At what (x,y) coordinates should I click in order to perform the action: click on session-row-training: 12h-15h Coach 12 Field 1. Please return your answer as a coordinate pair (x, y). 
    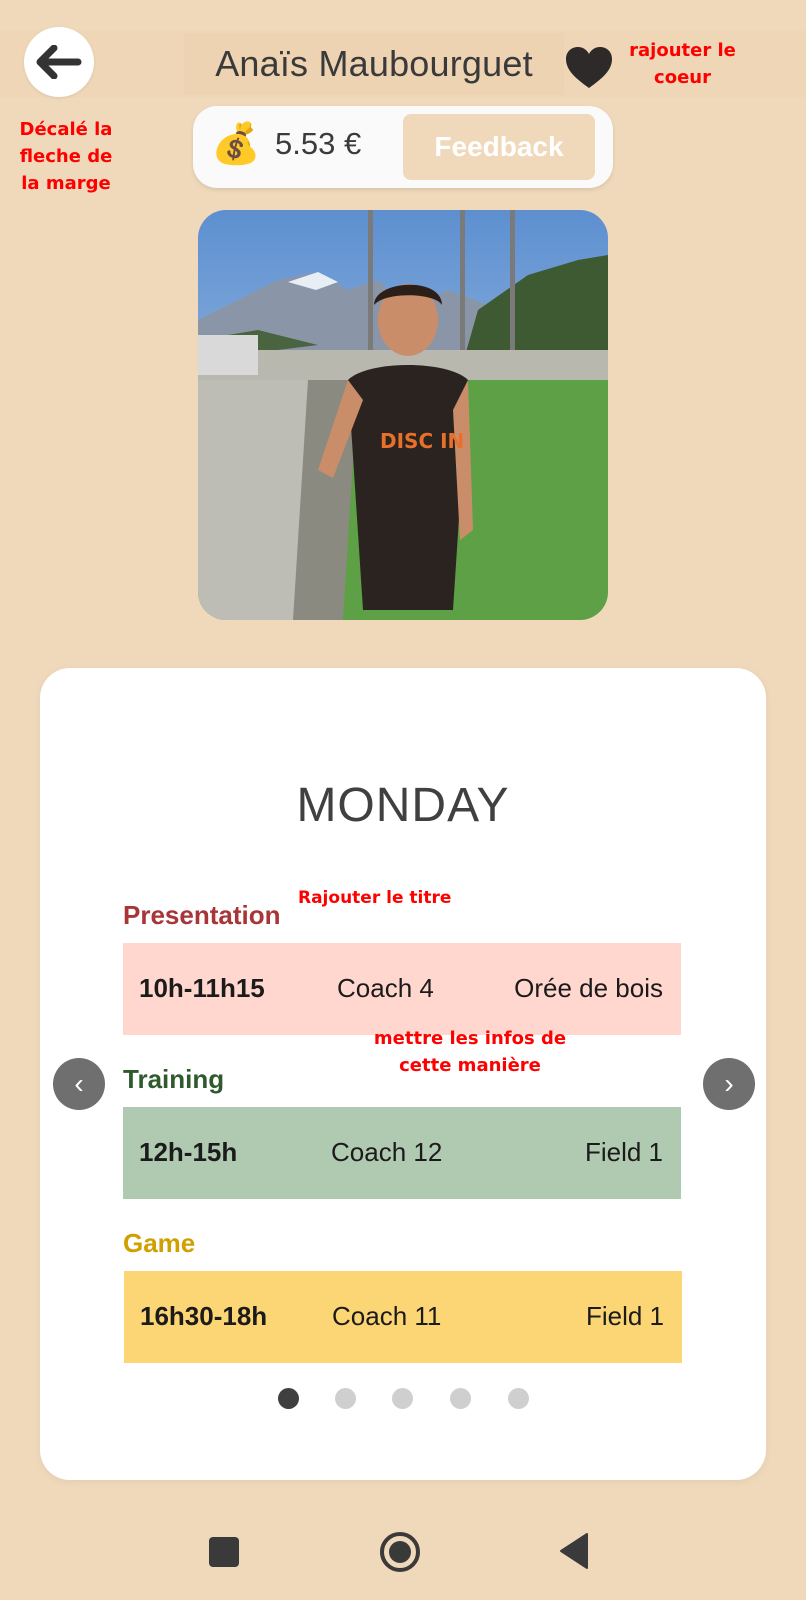
    Looking at the image, I should click on (402, 1153).